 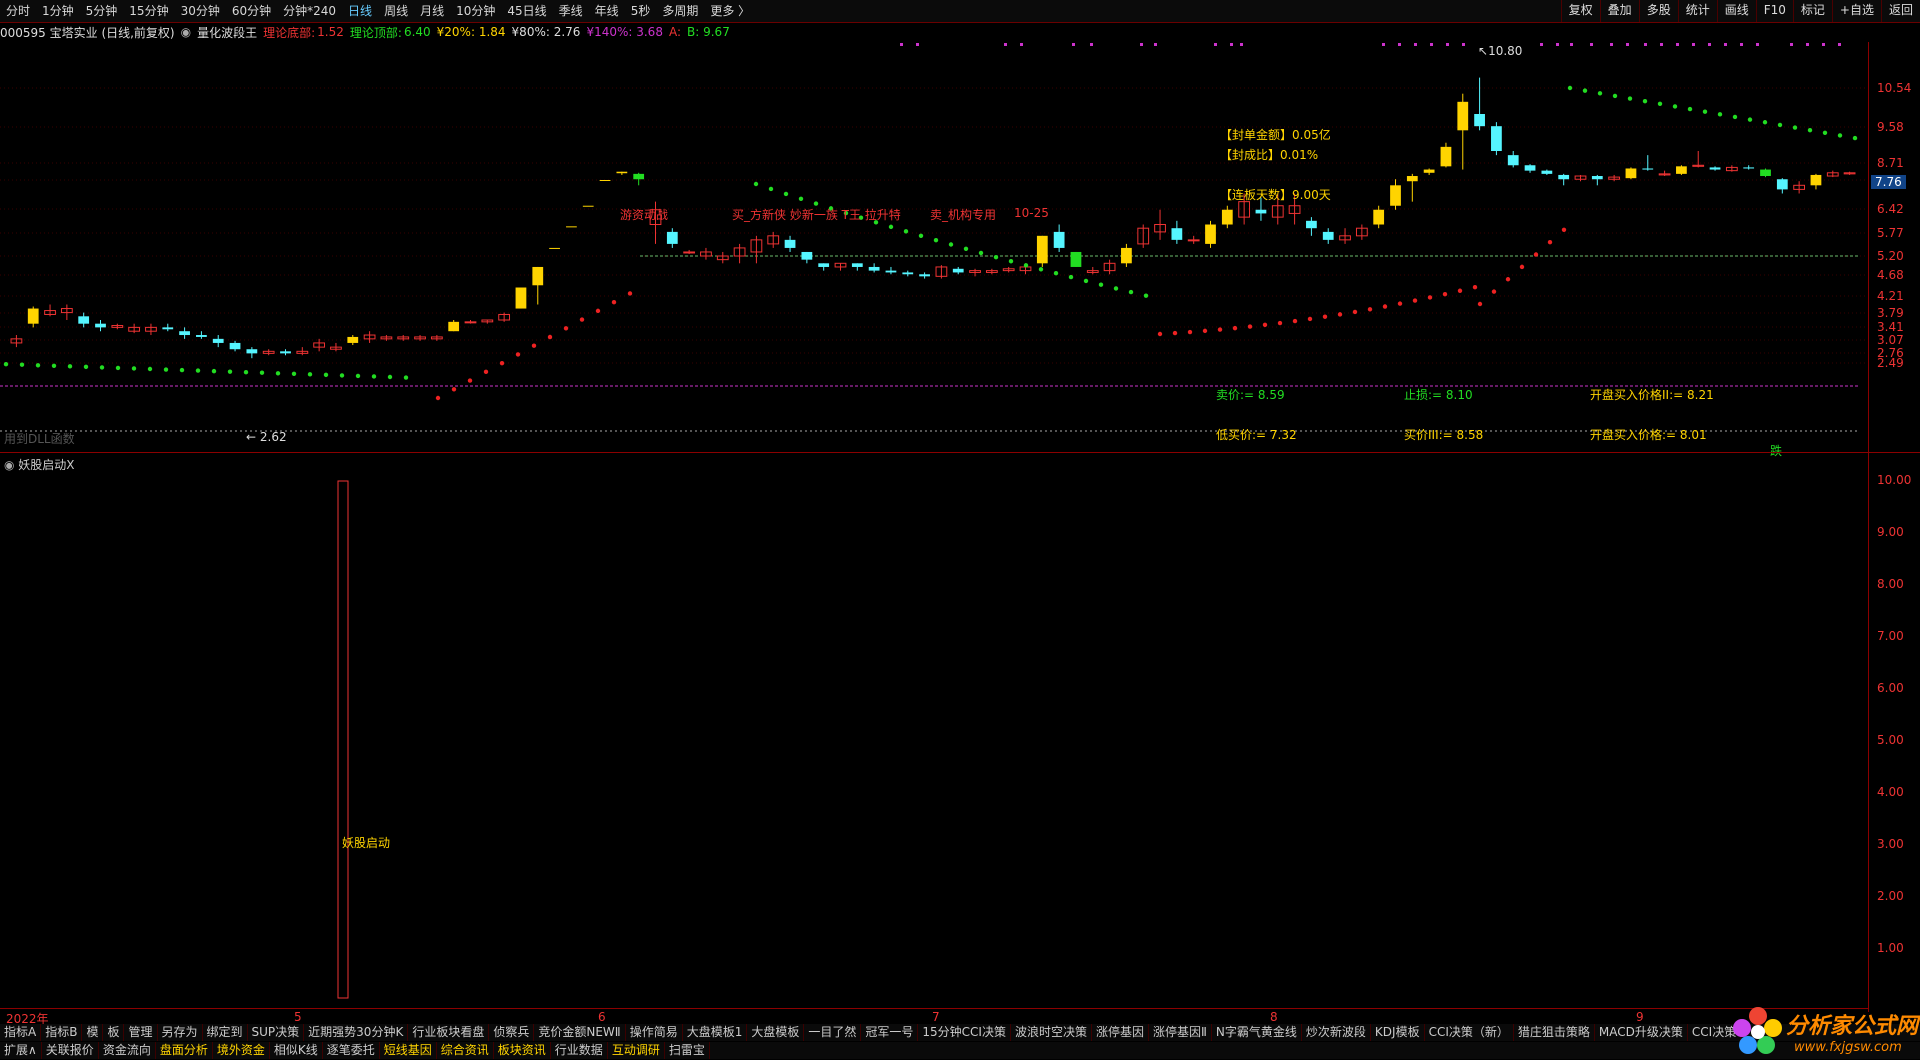 I want to click on period-tab: 年线, so click(x=607, y=11).